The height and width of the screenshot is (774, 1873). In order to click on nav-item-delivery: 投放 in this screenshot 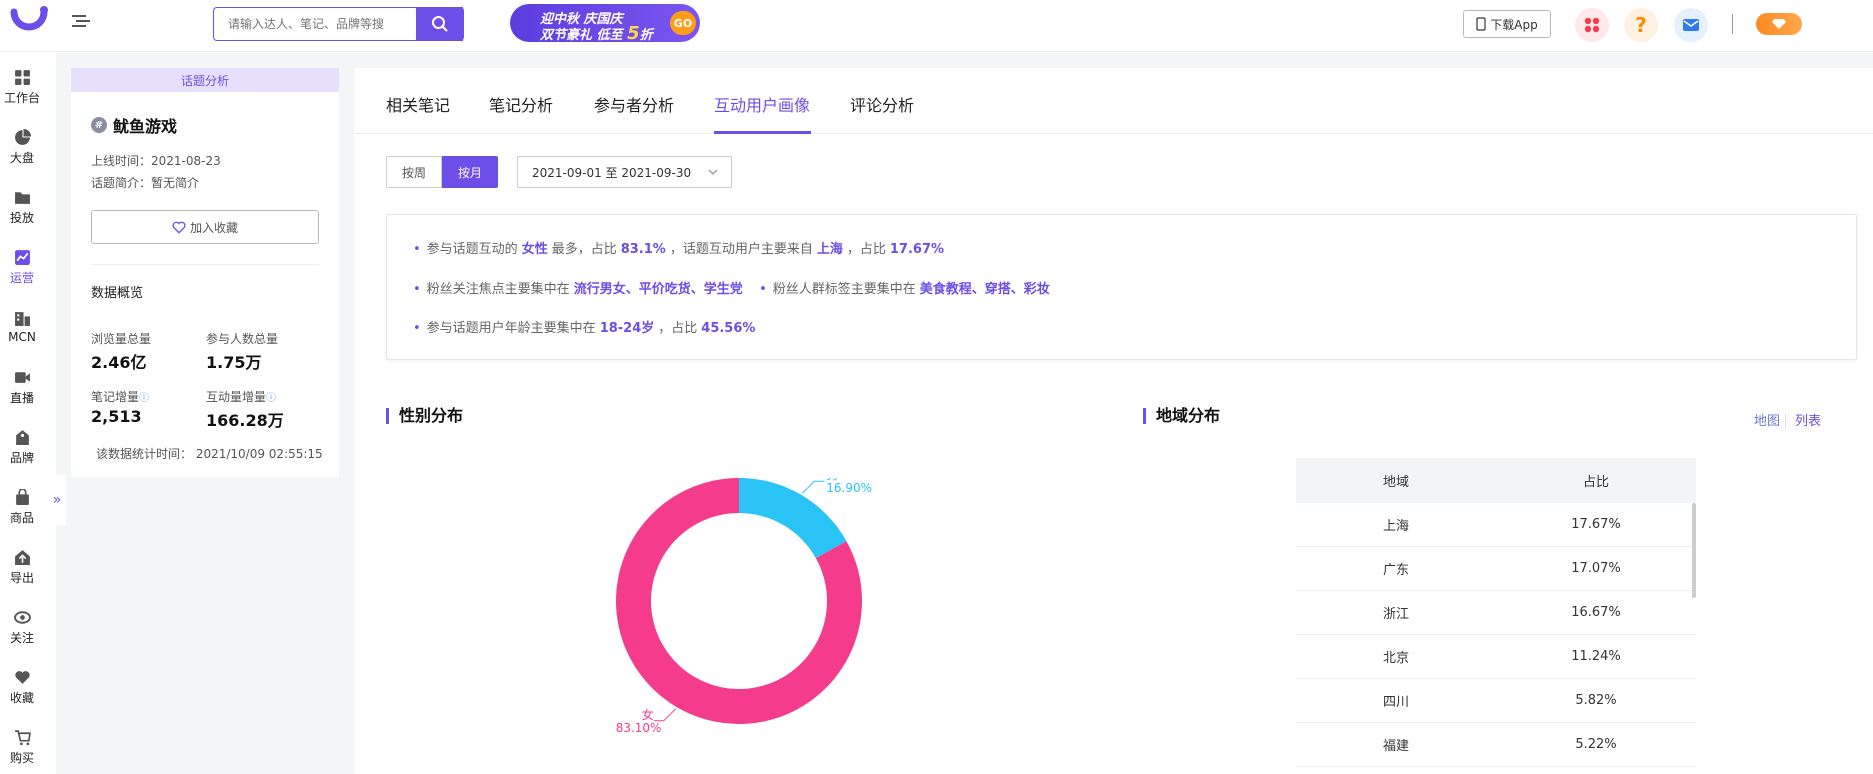, I will do `click(22, 207)`.